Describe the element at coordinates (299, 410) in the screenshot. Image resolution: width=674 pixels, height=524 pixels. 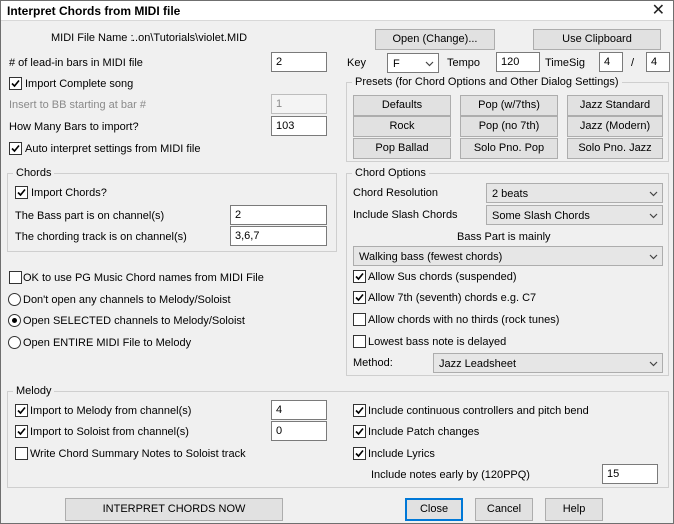
I see `import-melody-channel-input: 4` at that location.